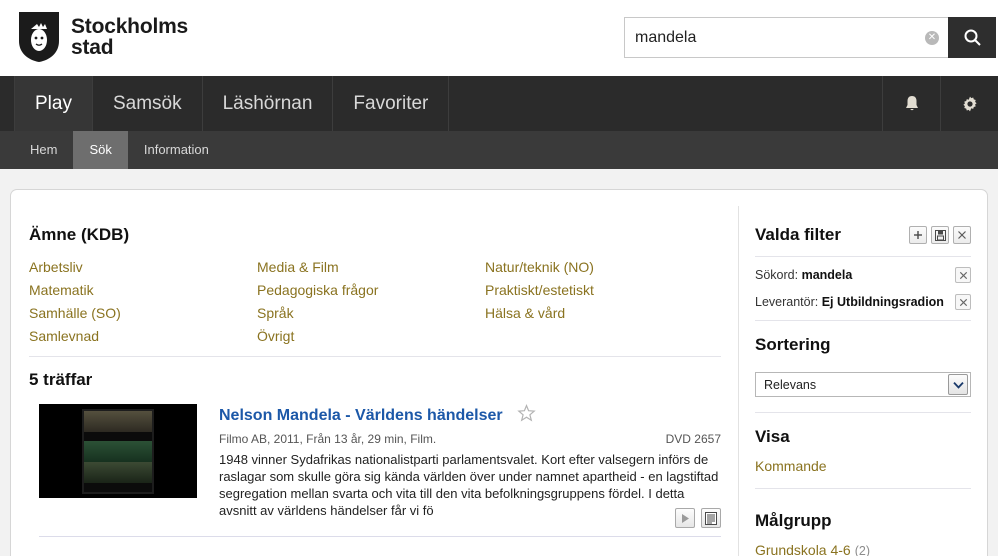  What do you see at coordinates (738, 381) in the screenshot?
I see `column-divider` at bounding box center [738, 381].